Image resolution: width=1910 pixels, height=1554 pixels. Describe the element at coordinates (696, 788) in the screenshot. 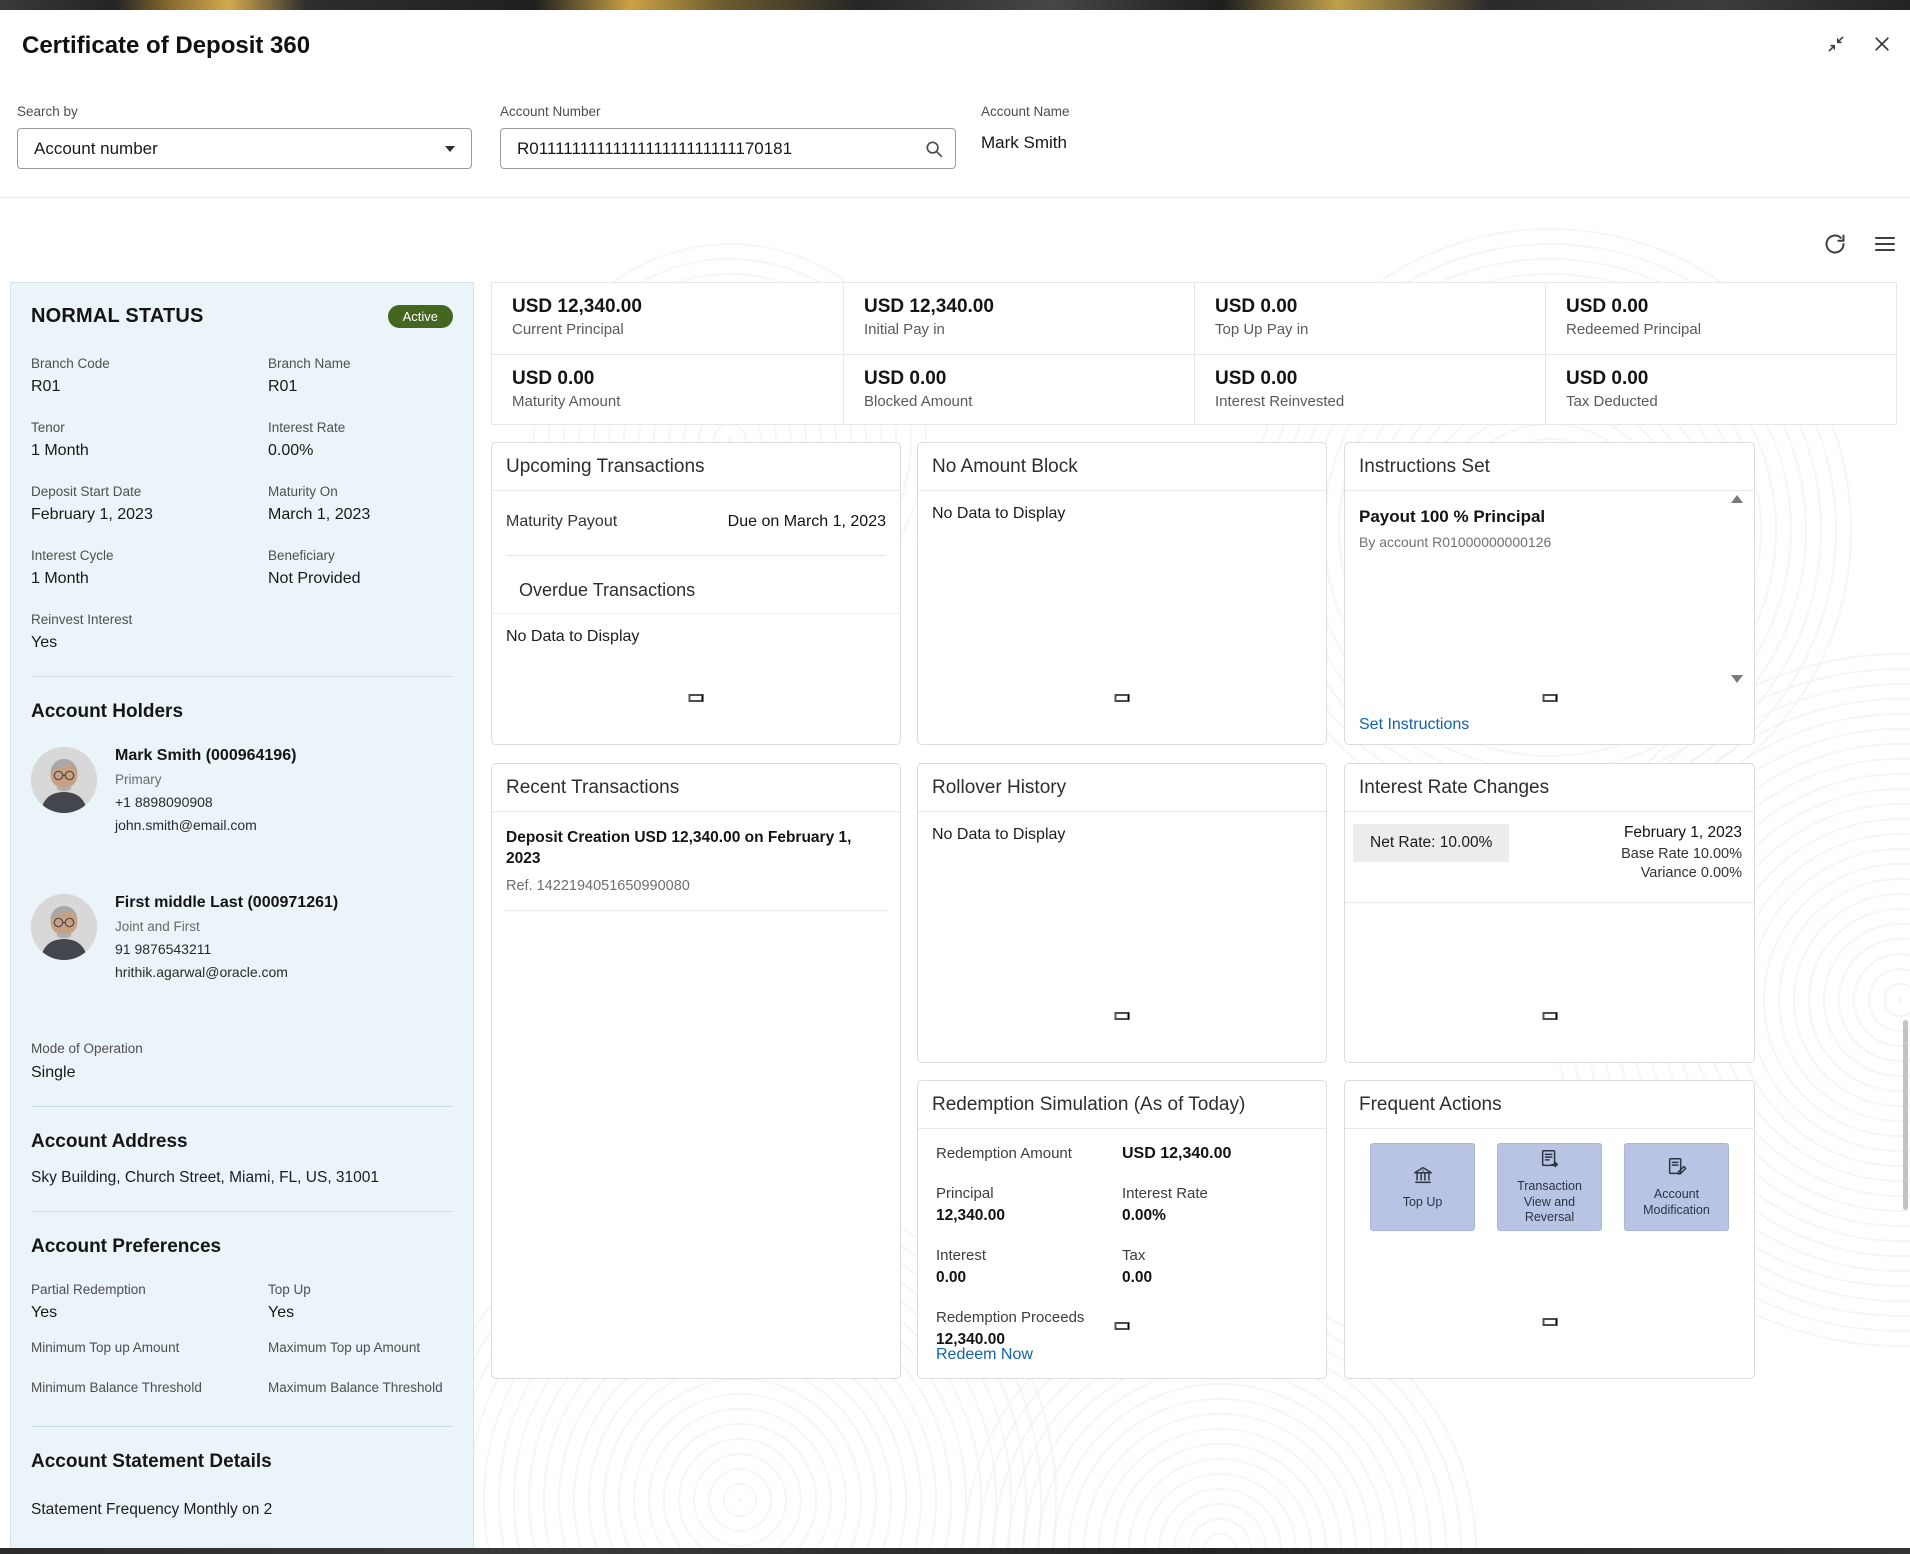

I see `card-title: Recent Transactions` at that location.